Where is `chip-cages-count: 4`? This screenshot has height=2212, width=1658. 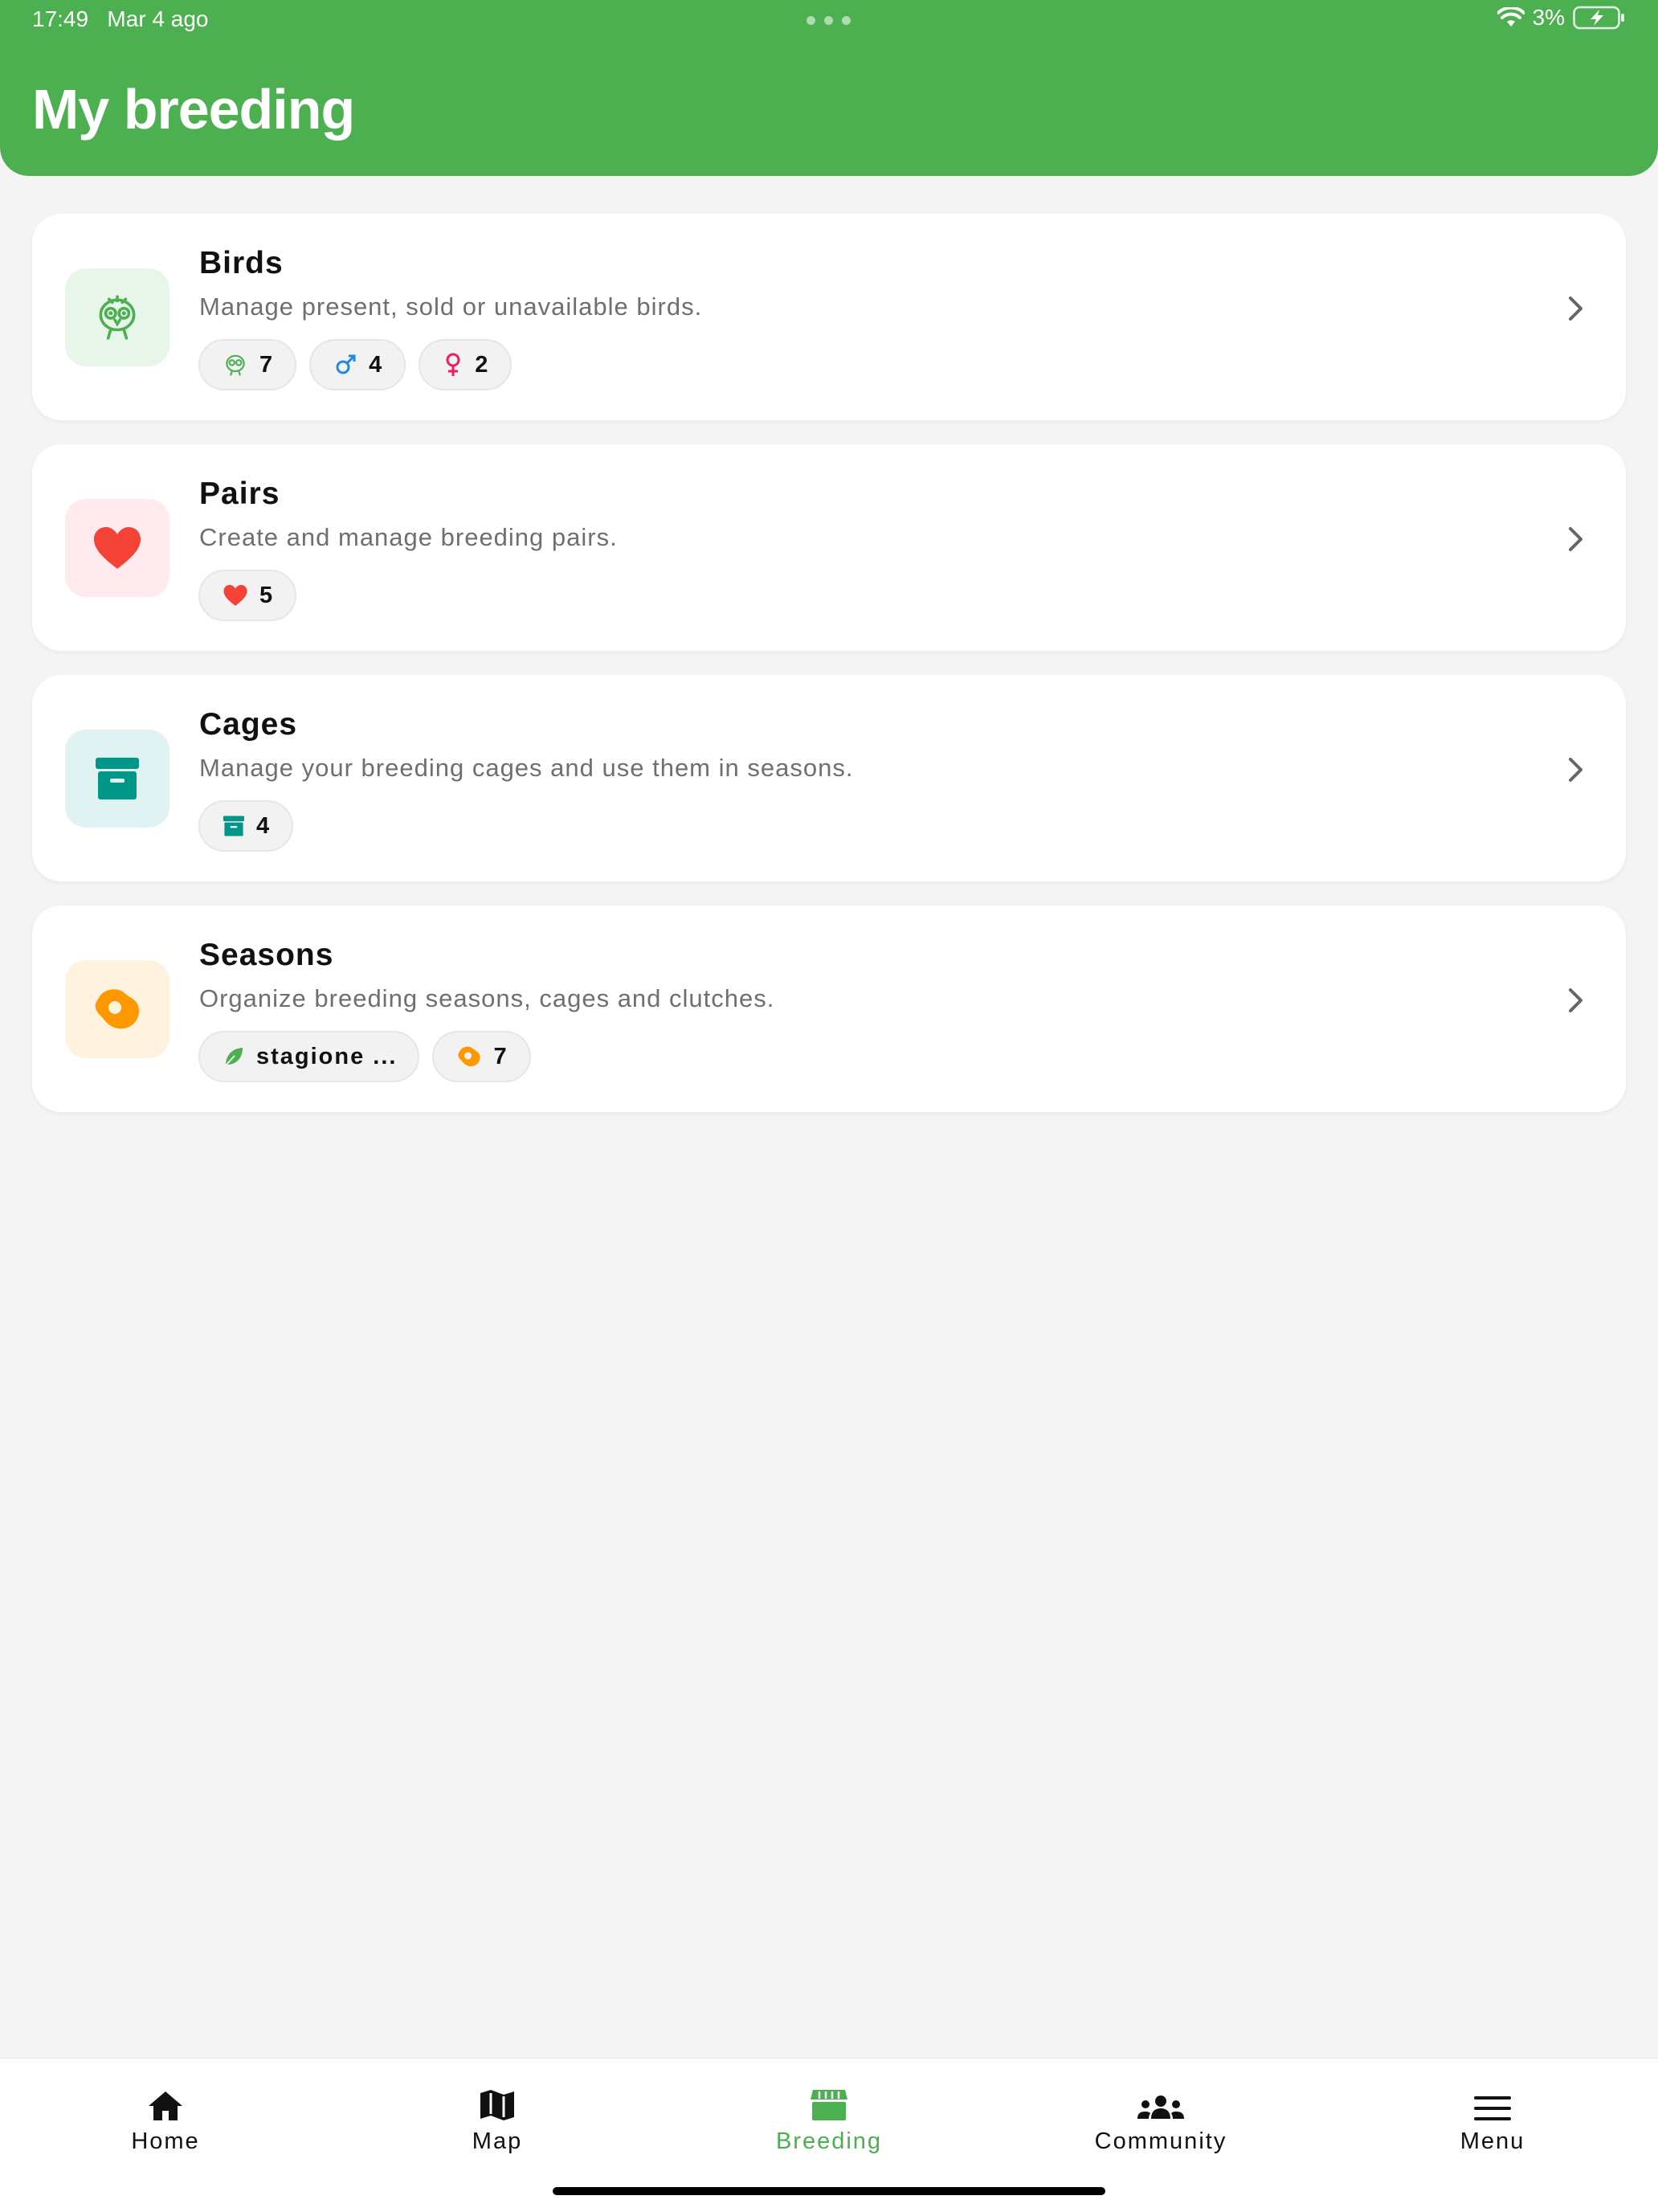
chip-cages-count: 4 is located at coordinates (246, 826).